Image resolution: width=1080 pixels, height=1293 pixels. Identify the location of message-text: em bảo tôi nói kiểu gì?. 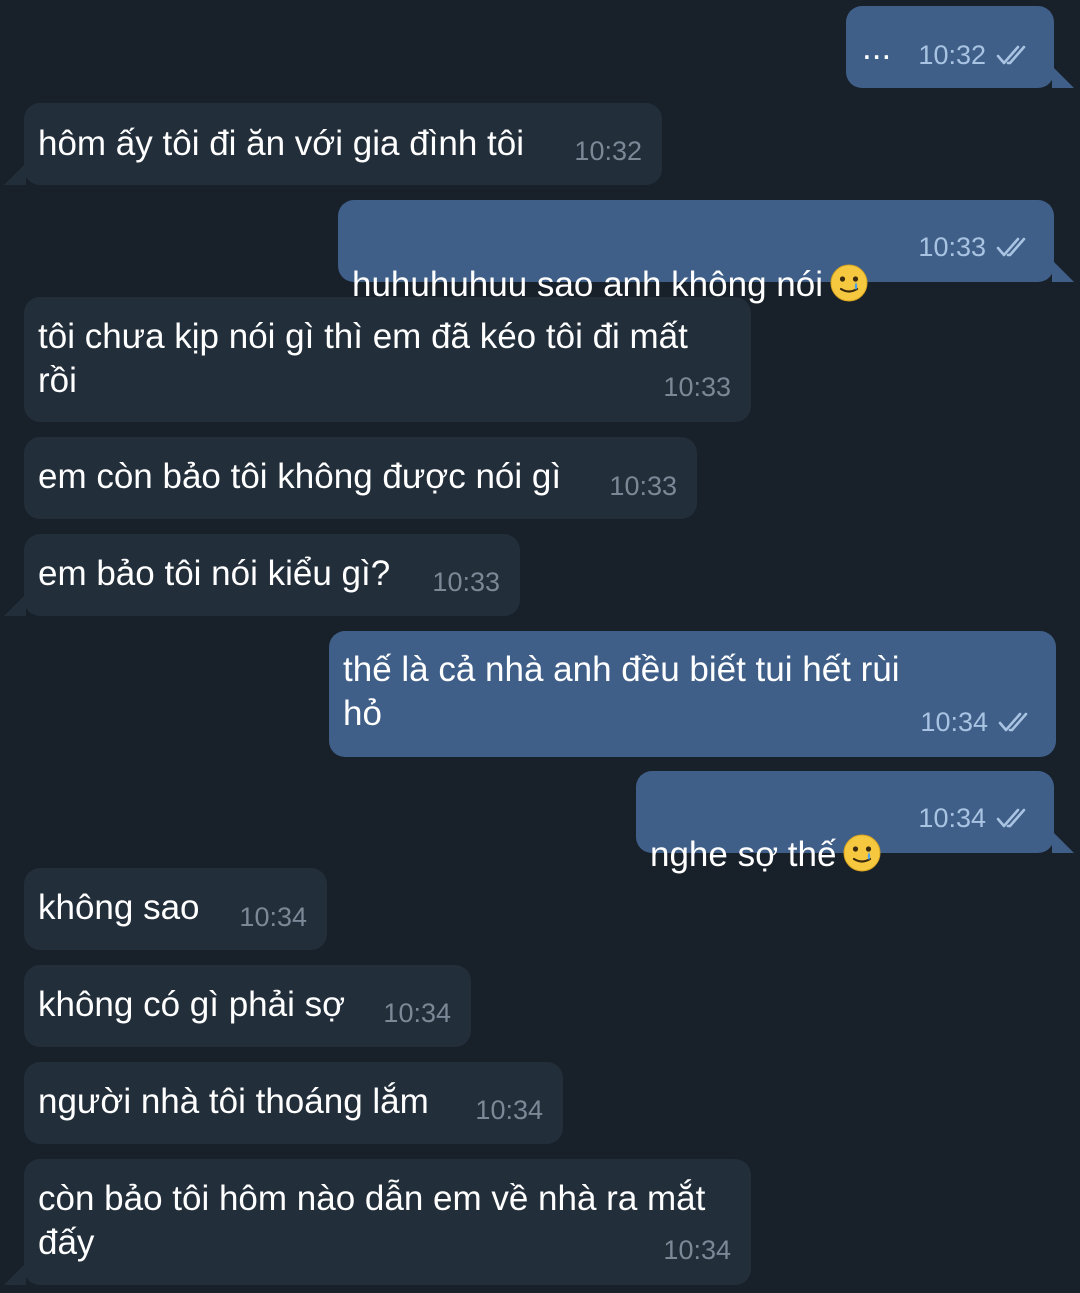
(214, 573).